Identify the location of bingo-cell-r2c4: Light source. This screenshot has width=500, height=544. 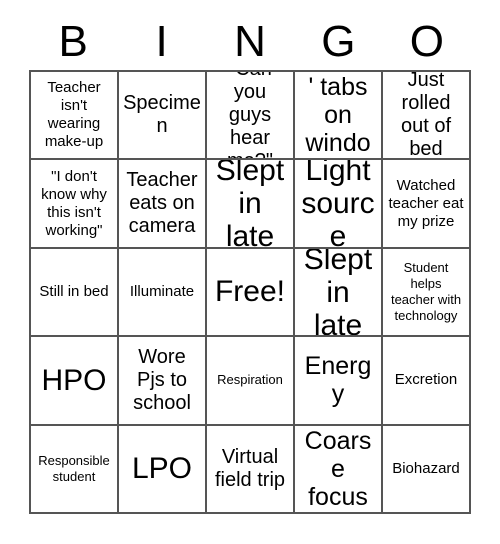
(339, 204).